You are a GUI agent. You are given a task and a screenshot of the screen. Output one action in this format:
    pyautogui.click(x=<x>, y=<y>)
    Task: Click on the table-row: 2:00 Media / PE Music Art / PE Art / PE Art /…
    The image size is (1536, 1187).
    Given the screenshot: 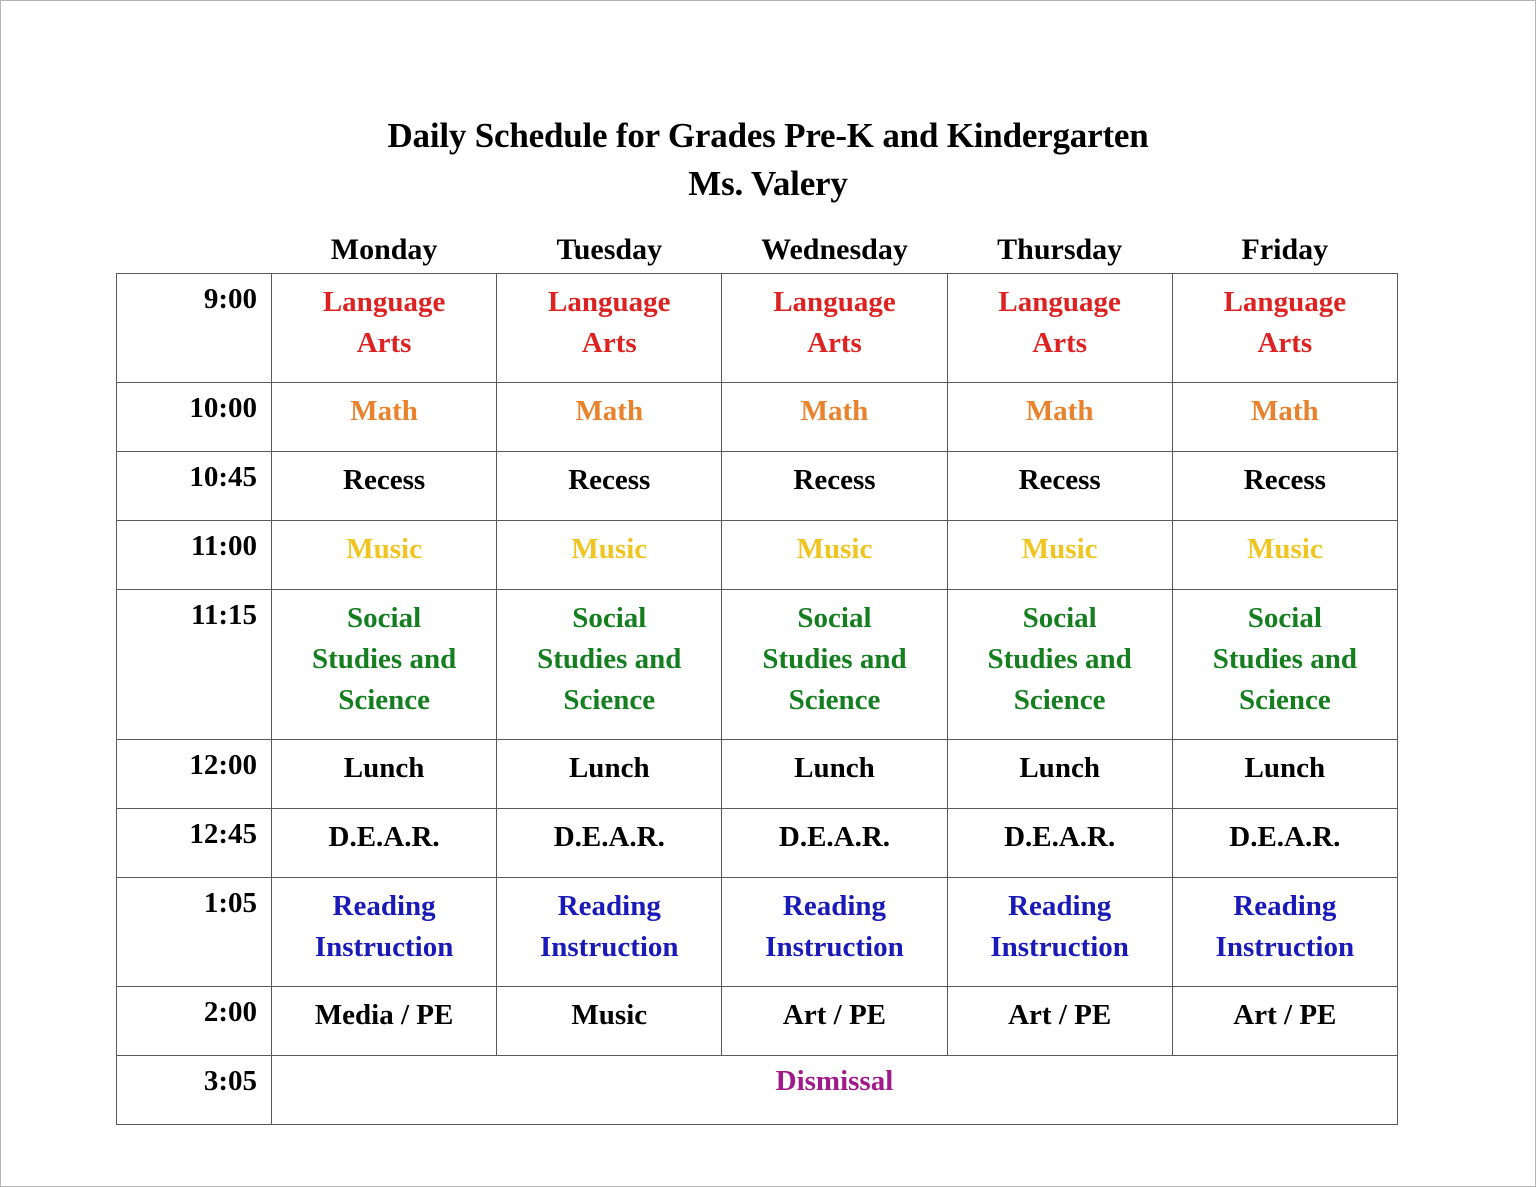 What is the action you would take?
    pyautogui.click(x=757, y=1021)
    